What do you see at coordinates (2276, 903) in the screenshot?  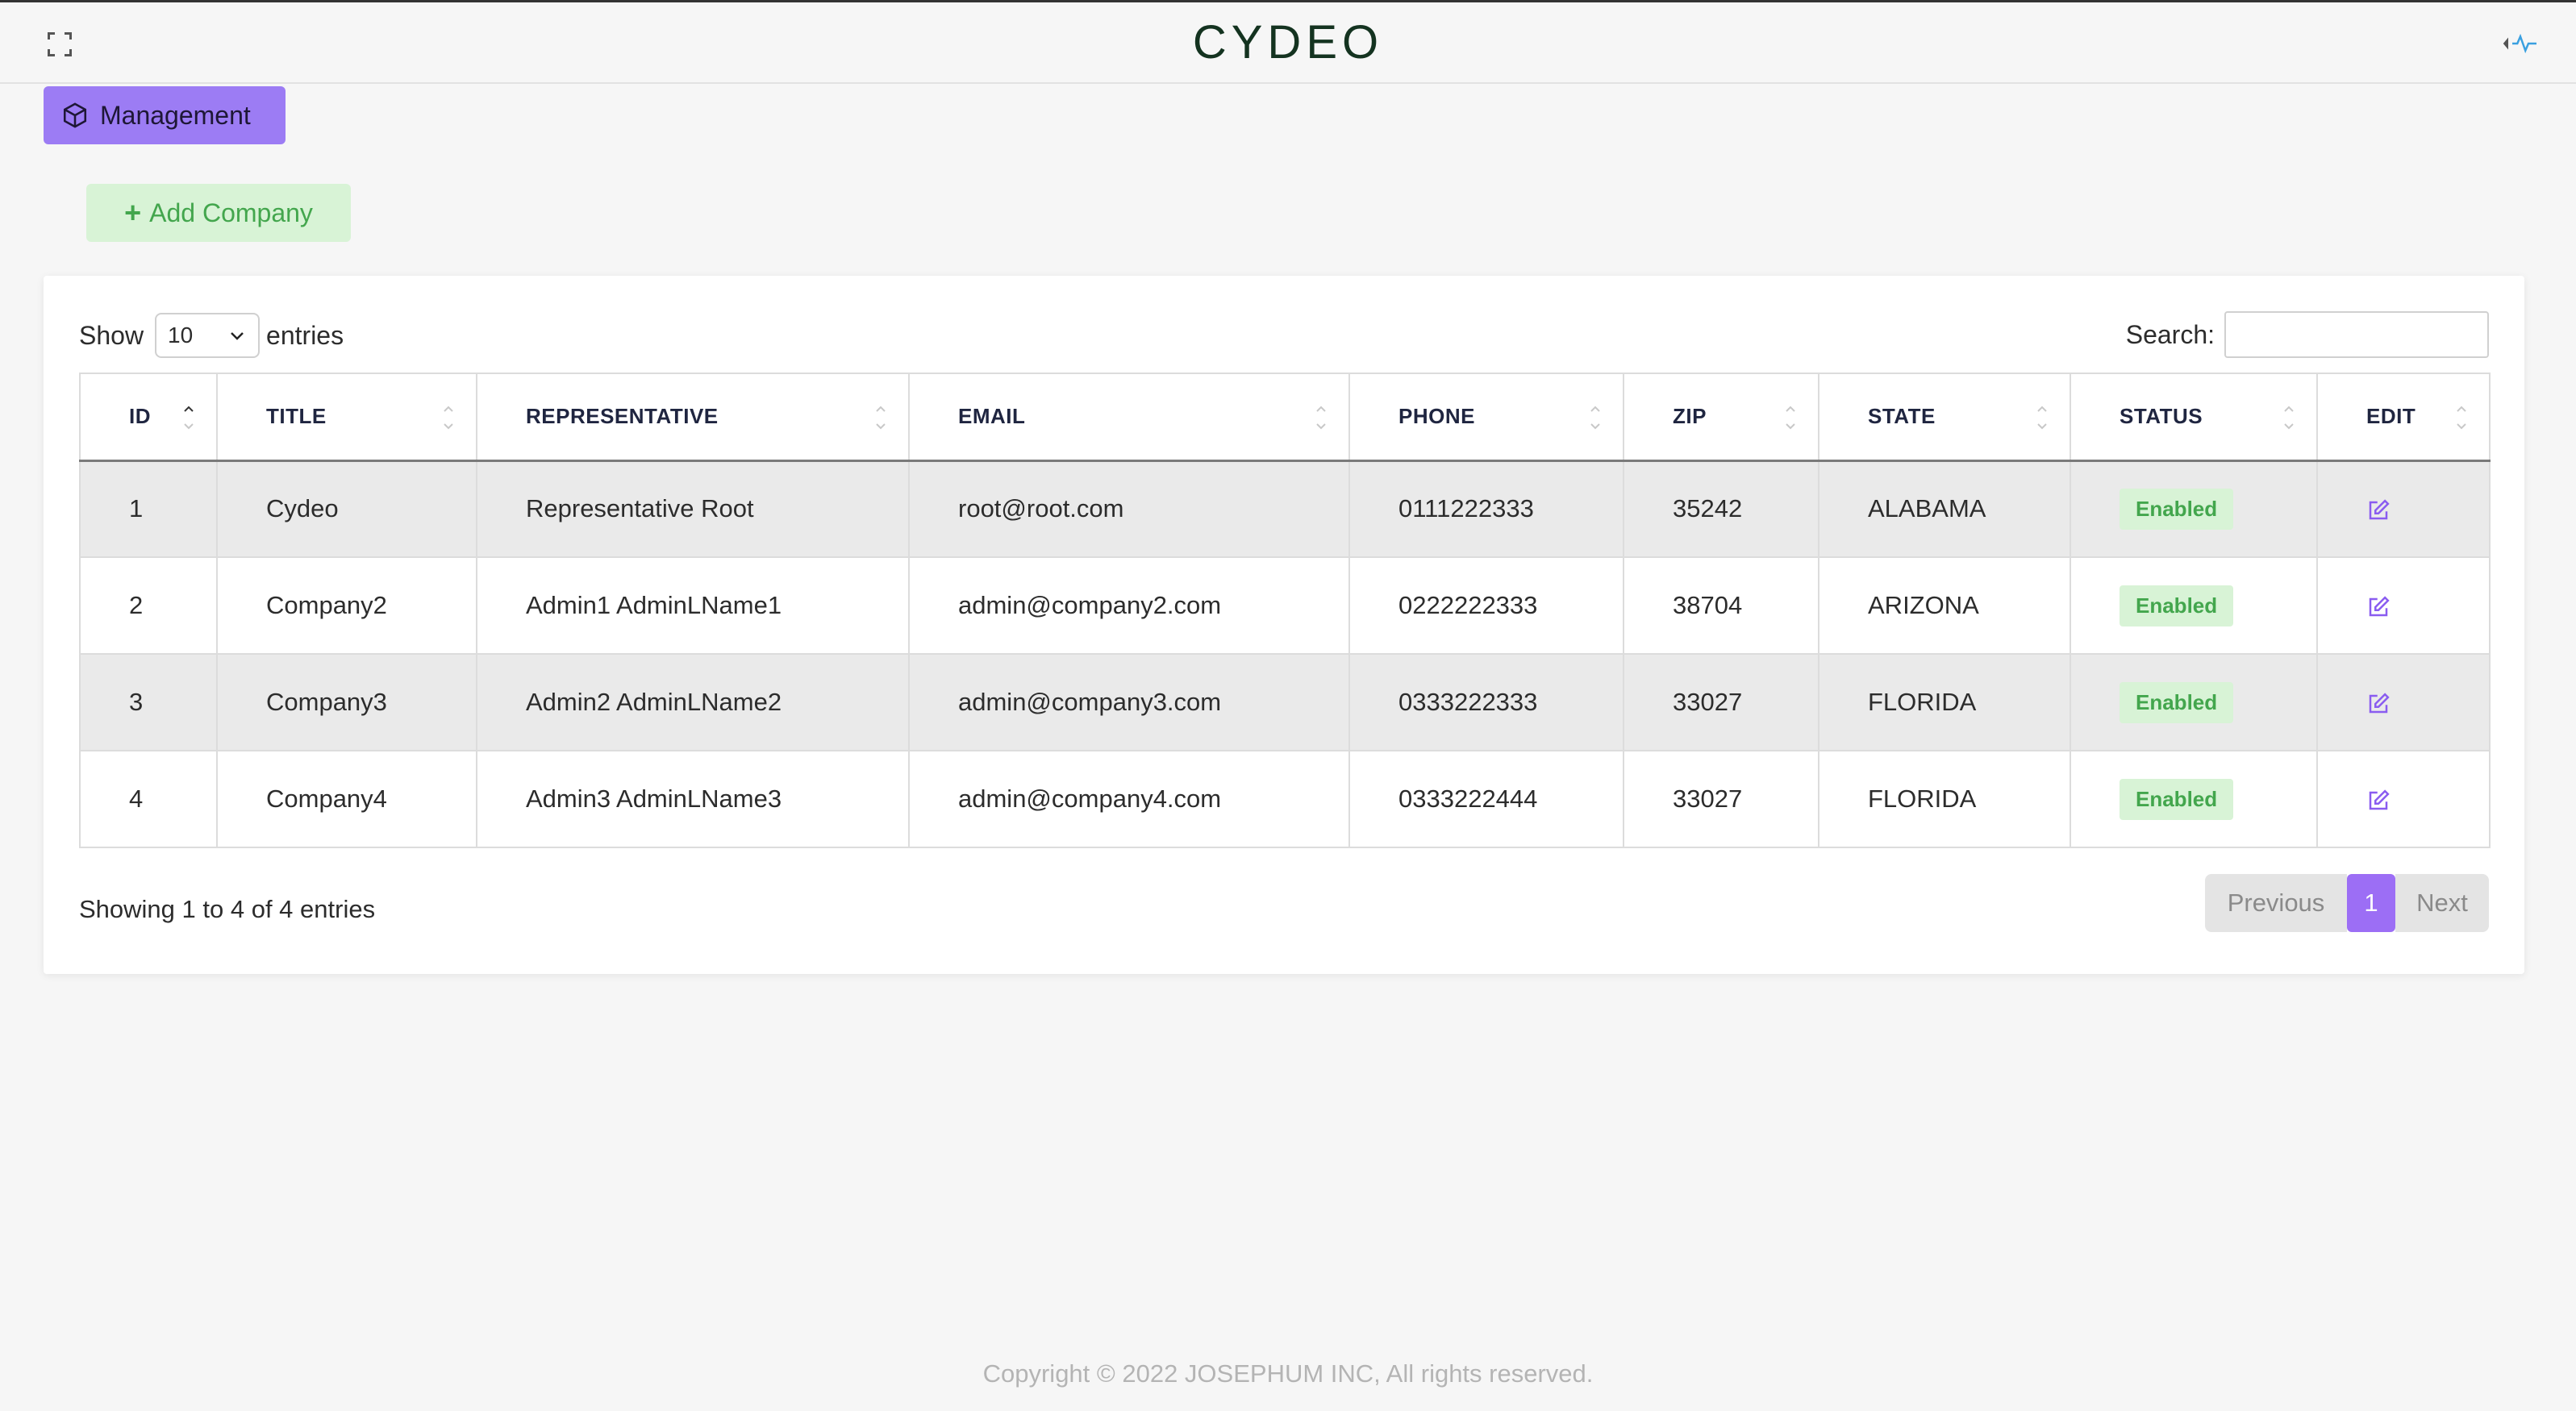 I see `previous-page-button: Previous` at bounding box center [2276, 903].